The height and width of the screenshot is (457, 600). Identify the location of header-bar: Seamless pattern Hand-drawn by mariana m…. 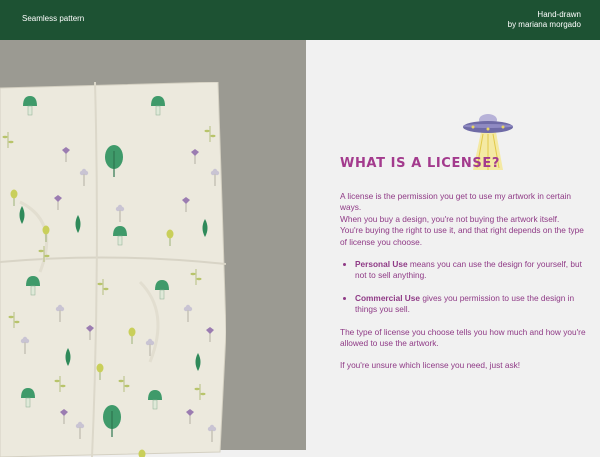
(300, 20).